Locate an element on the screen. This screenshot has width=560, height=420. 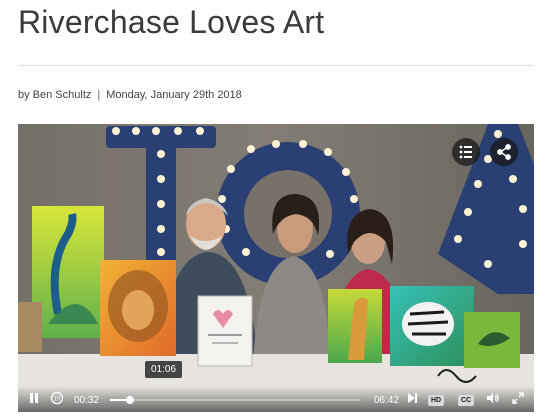
replay-10-button: 10 is located at coordinates (57, 399).